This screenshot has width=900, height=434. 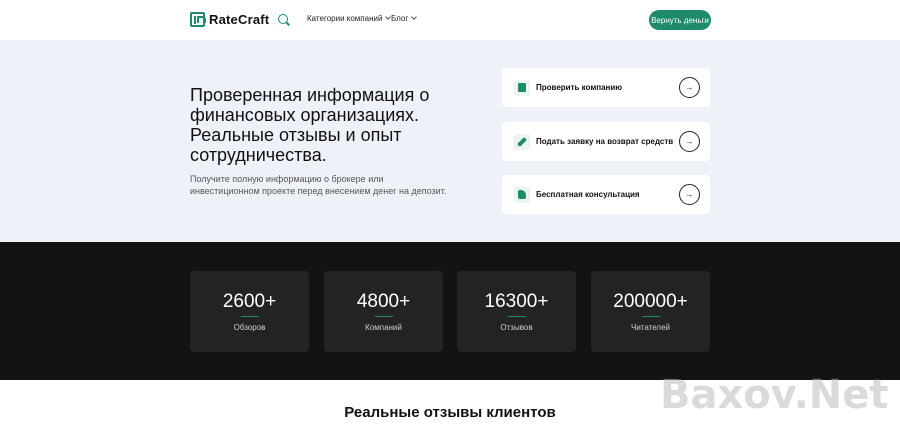 I want to click on action-label: Подать заявку на возврат средств, so click(x=605, y=141).